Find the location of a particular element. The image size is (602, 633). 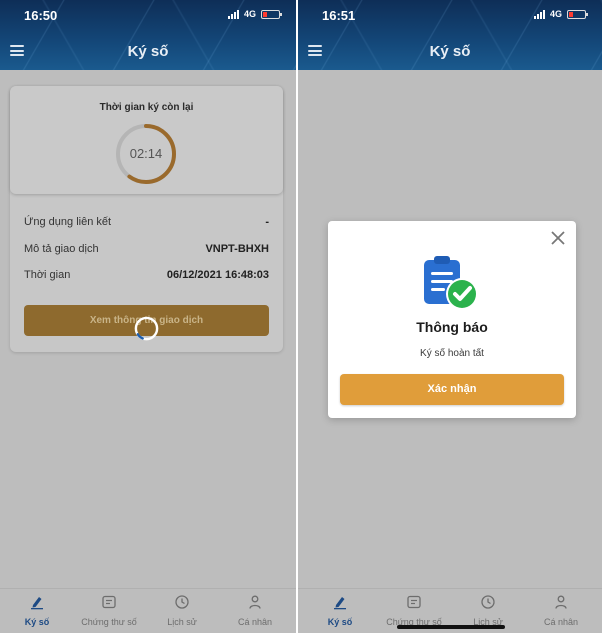

app-header: 16:51 4G Ký số is located at coordinates (450, 35).